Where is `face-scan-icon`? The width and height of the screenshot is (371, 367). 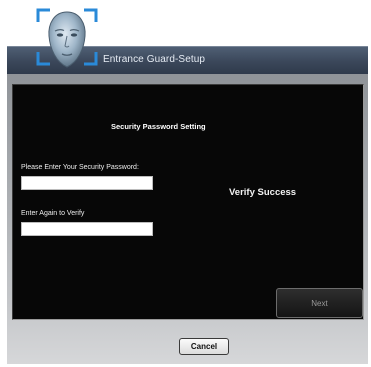
face-scan-icon is located at coordinates (67, 39).